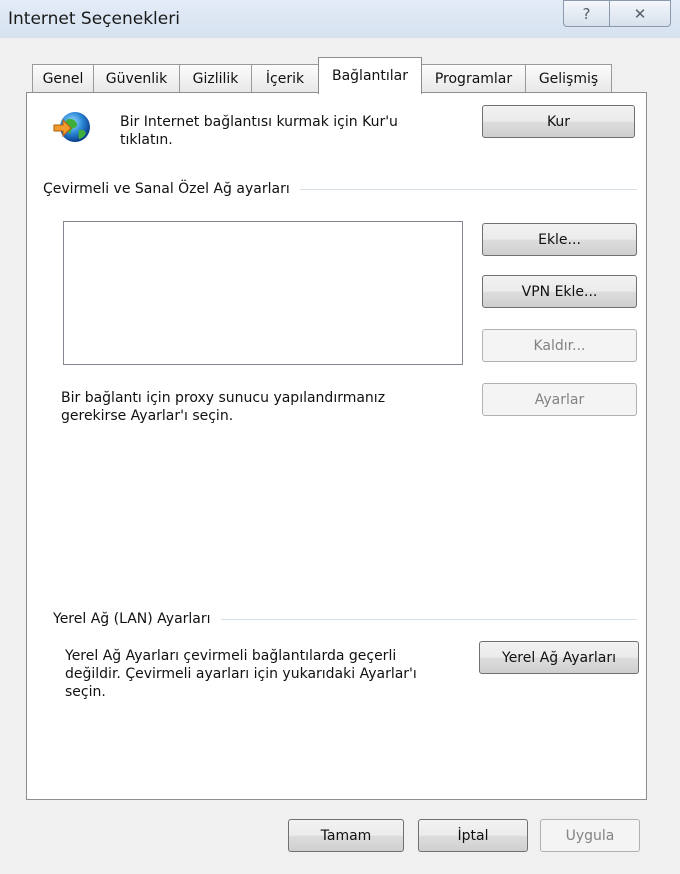 The height and width of the screenshot is (874, 680). I want to click on tab-gizlilik: Gizlilik, so click(215, 78).